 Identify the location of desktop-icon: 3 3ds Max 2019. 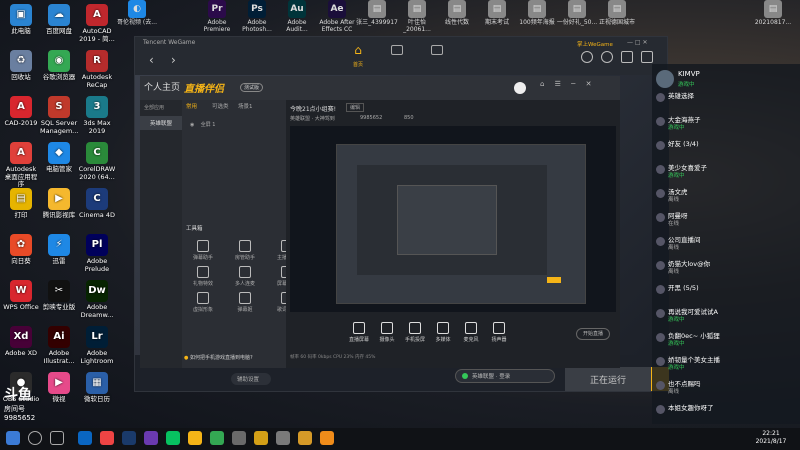
(97, 115).